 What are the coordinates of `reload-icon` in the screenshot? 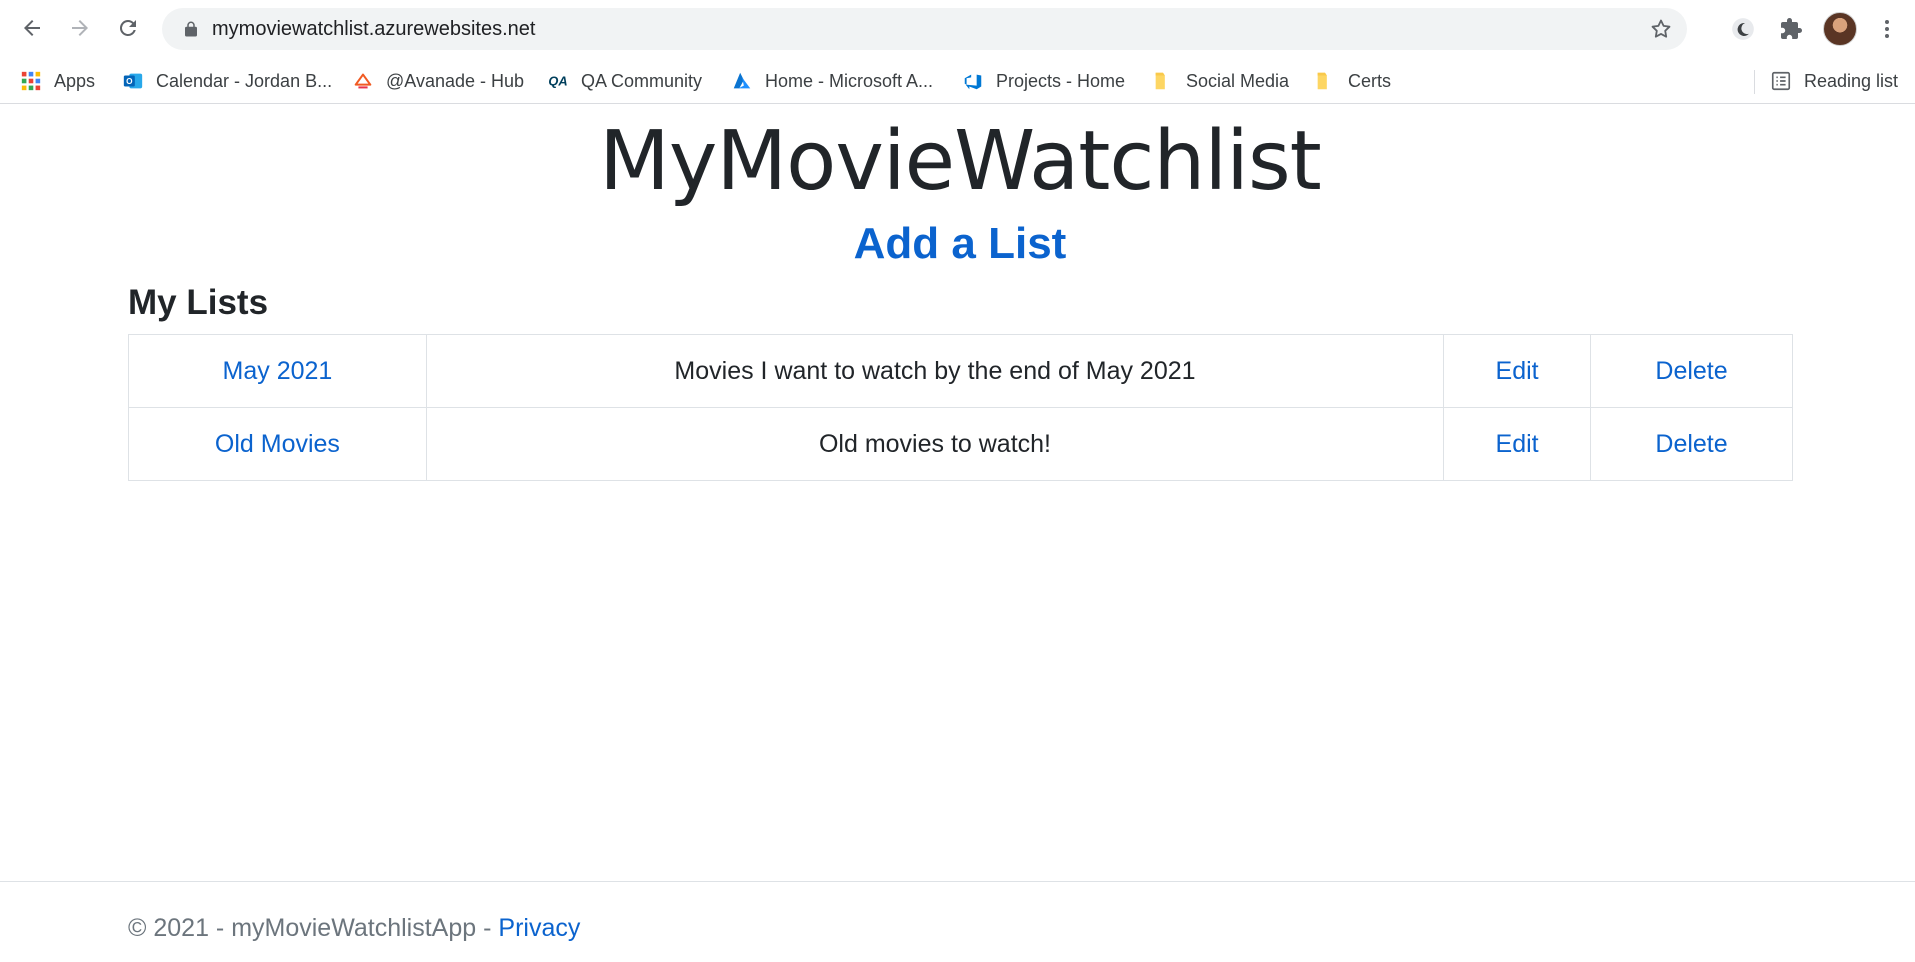 It's located at (127, 27).